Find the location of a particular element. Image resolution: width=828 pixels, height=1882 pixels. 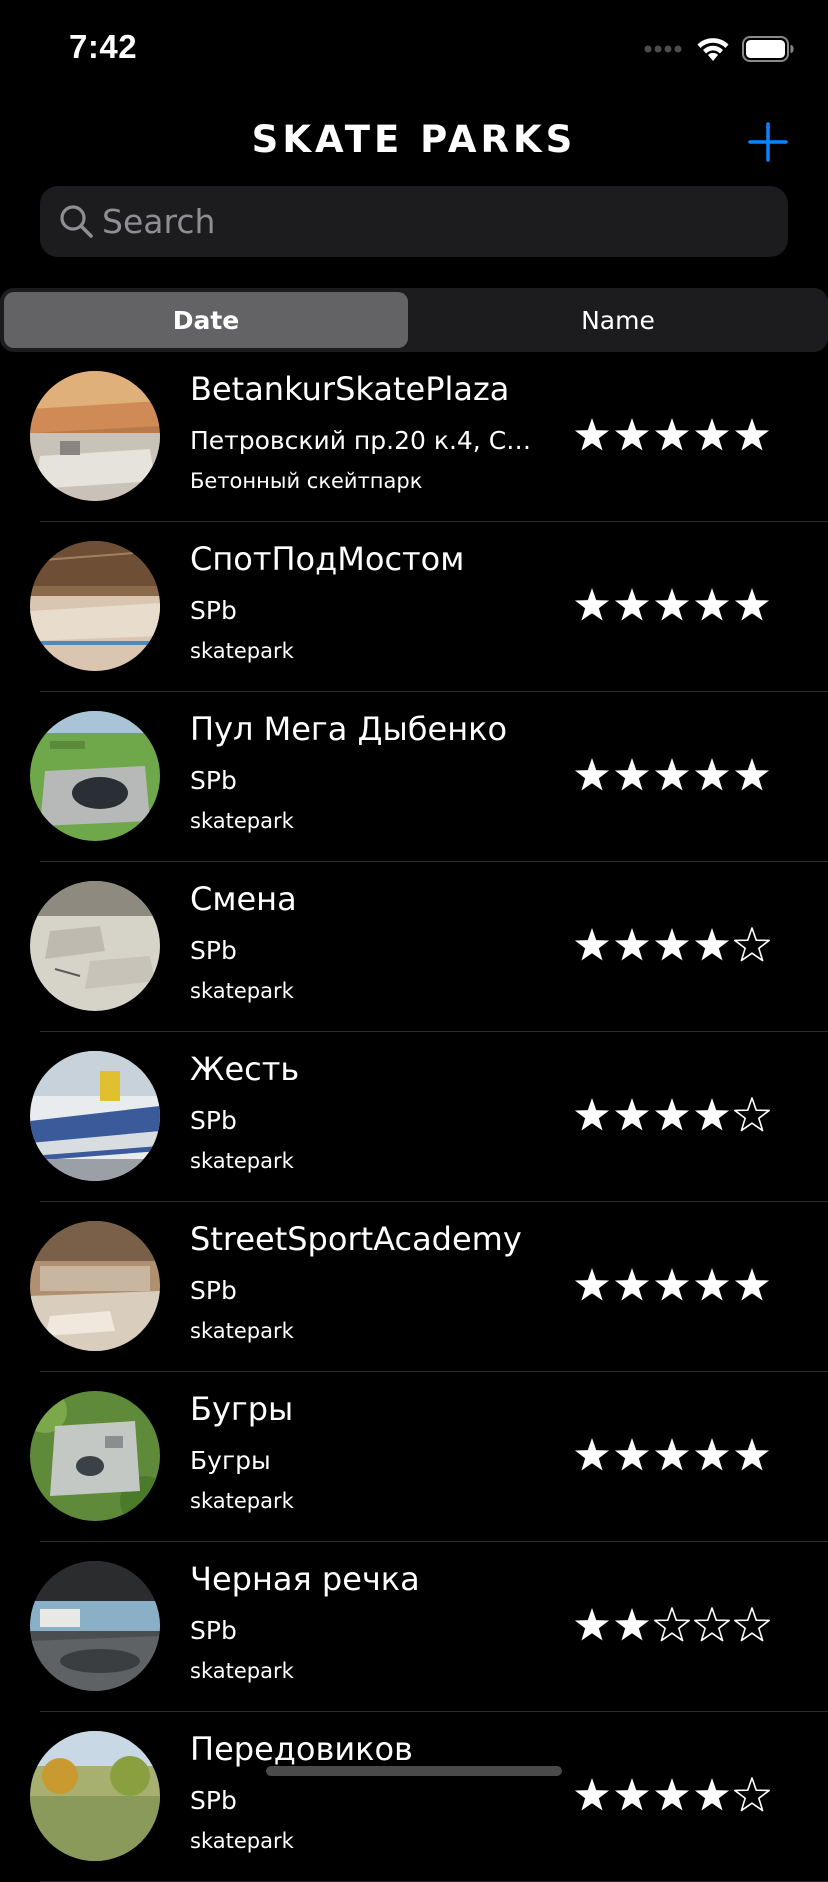

page-title: SKATE PARKS is located at coordinates (414, 139).